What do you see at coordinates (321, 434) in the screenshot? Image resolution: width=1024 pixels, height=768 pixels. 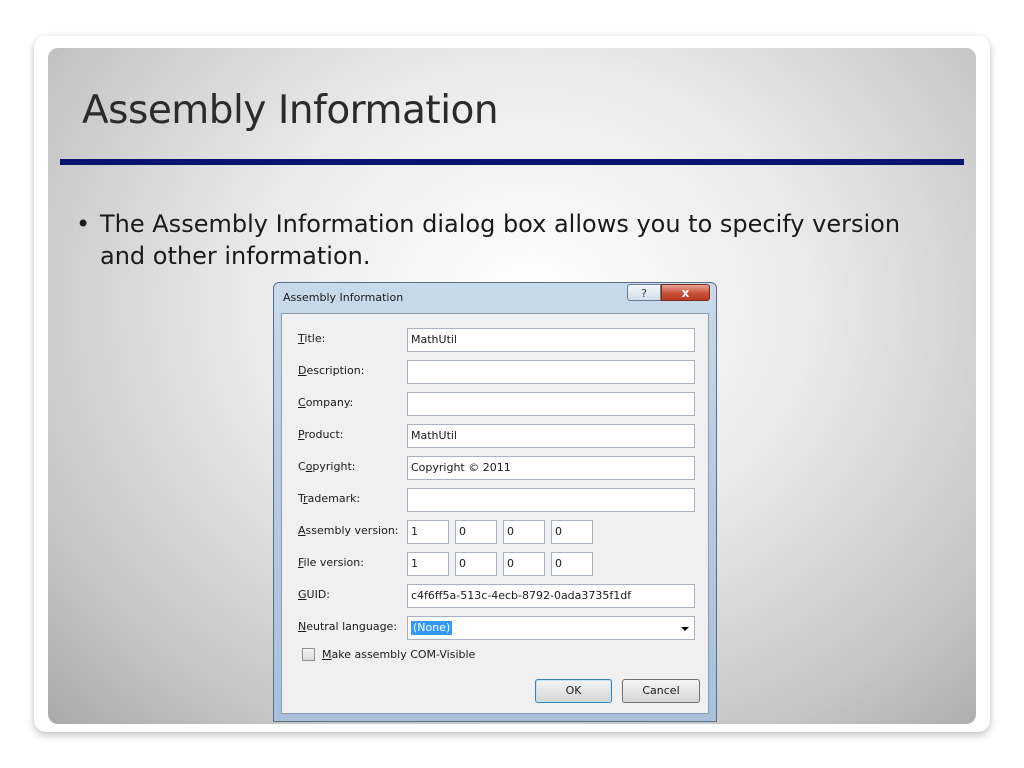 I see `product-label: Product:` at bounding box center [321, 434].